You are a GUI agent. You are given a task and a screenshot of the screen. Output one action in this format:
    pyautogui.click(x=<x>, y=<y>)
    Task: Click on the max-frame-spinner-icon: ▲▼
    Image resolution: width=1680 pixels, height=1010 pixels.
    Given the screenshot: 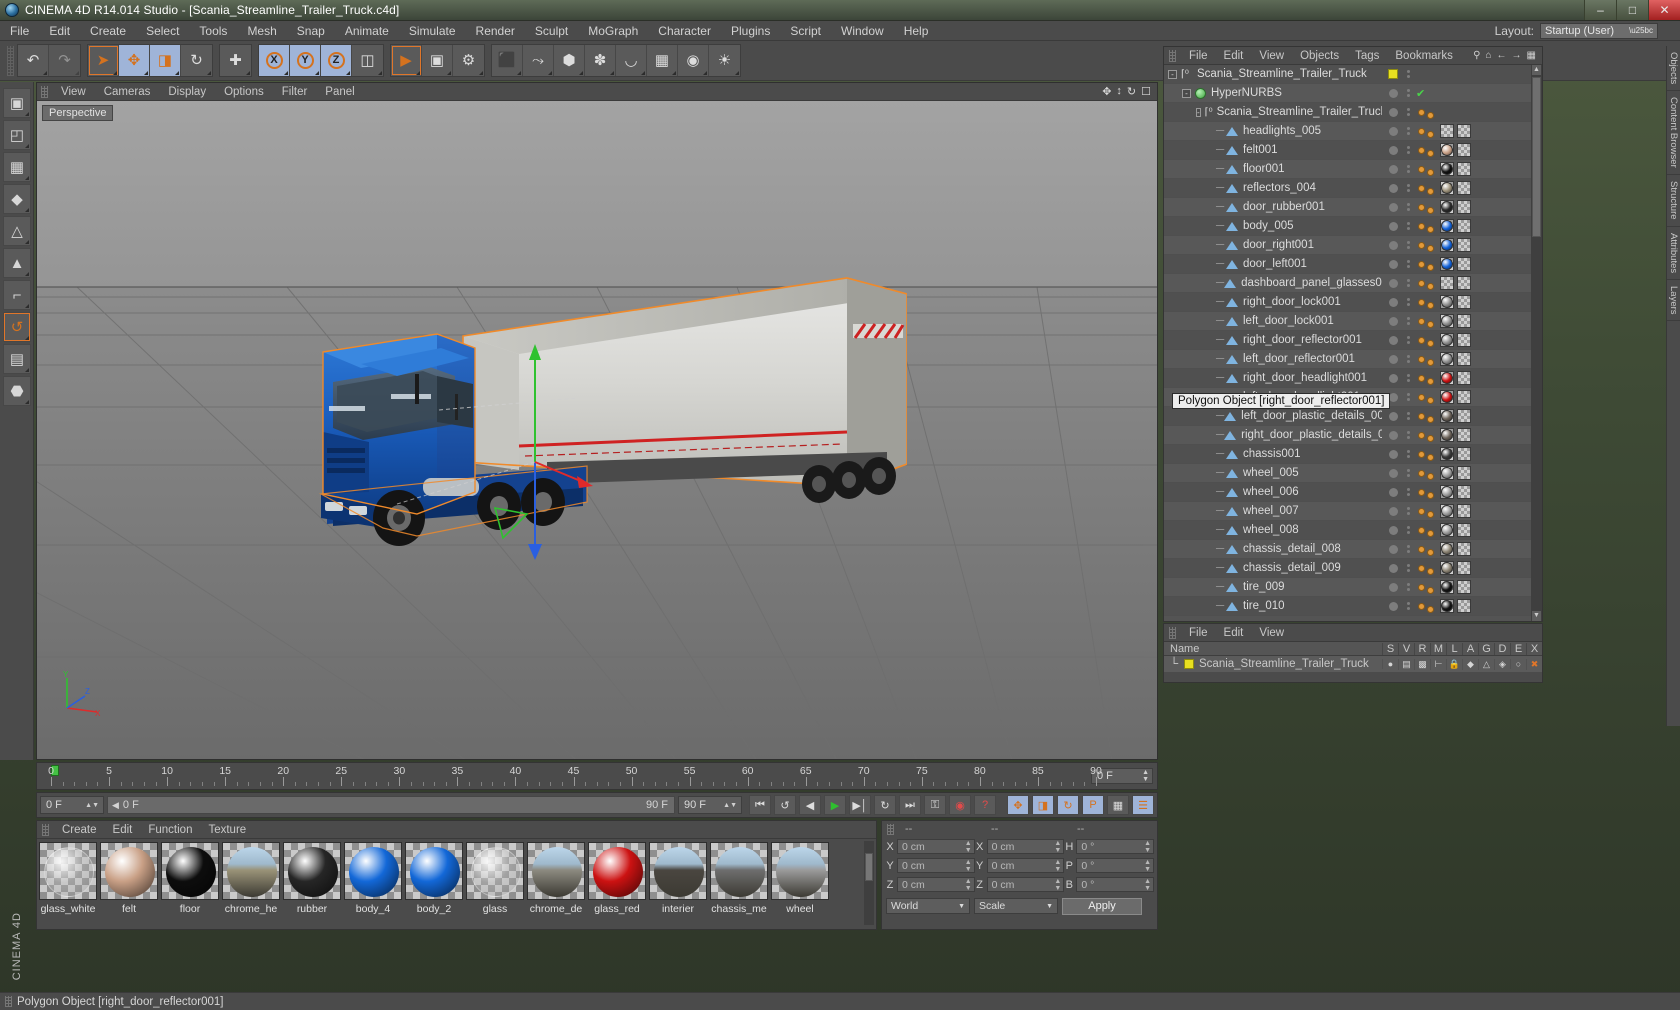 What is the action you would take?
    pyautogui.click(x=730, y=805)
    